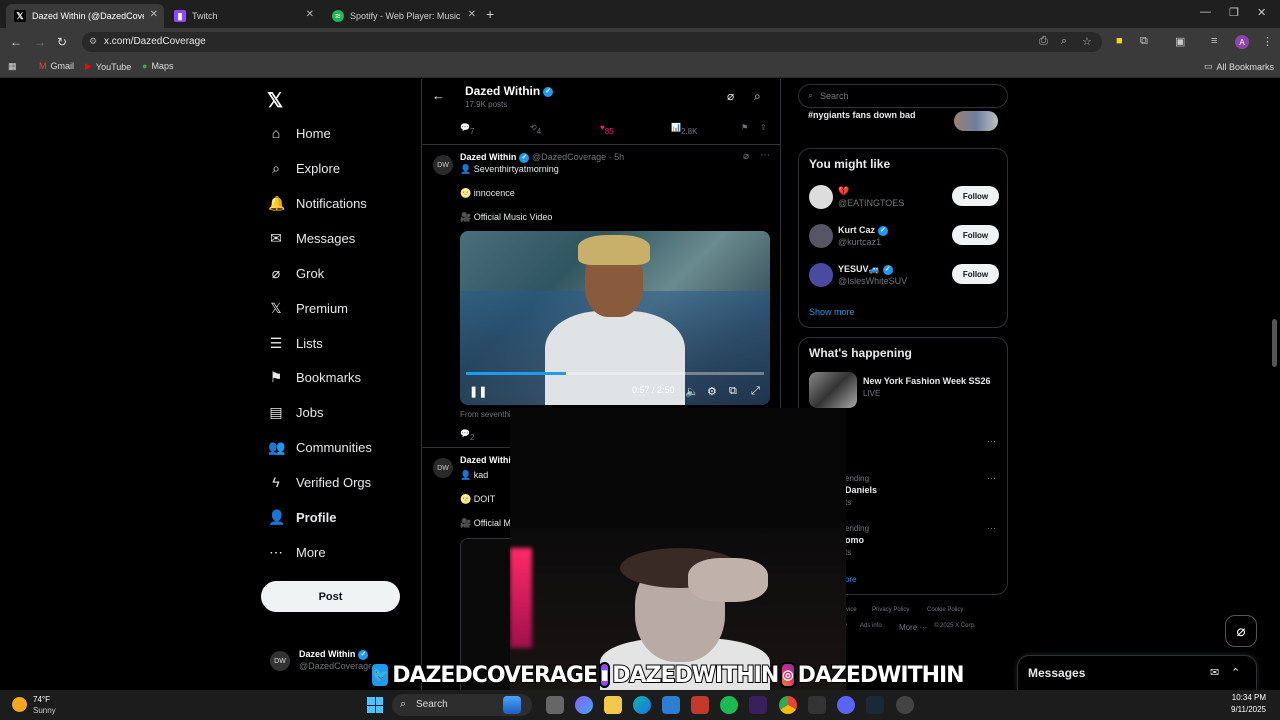 This screenshot has height=720, width=1280. What do you see at coordinates (308, 308) in the screenshot?
I see `sidebar-item-premium: 𝕏 Premium` at bounding box center [308, 308].